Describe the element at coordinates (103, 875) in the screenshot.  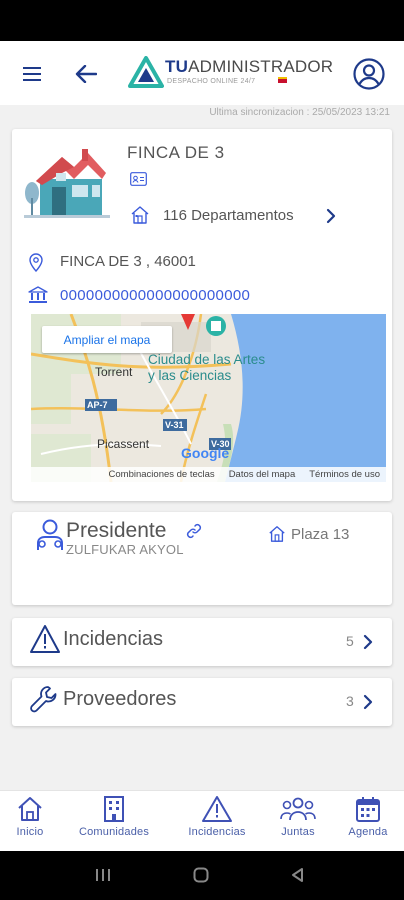
I see `recent-apps-icon` at that location.